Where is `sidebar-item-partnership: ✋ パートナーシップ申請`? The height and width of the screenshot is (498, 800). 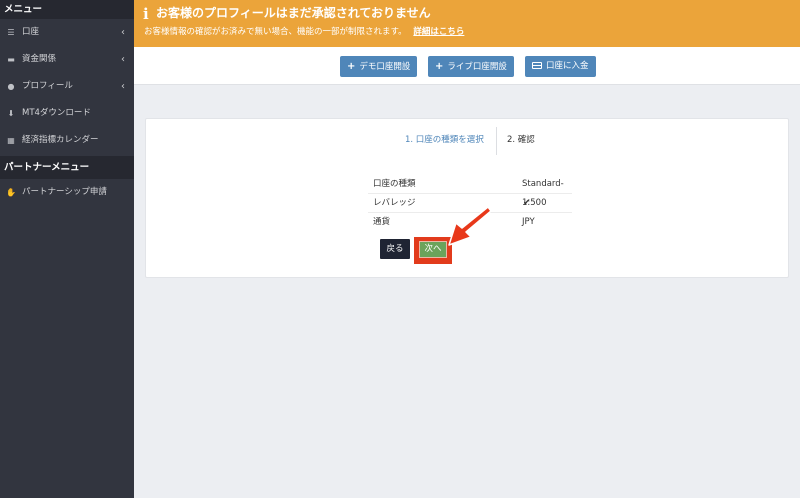 sidebar-item-partnership: ✋ パートナーシップ申請 is located at coordinates (67, 192).